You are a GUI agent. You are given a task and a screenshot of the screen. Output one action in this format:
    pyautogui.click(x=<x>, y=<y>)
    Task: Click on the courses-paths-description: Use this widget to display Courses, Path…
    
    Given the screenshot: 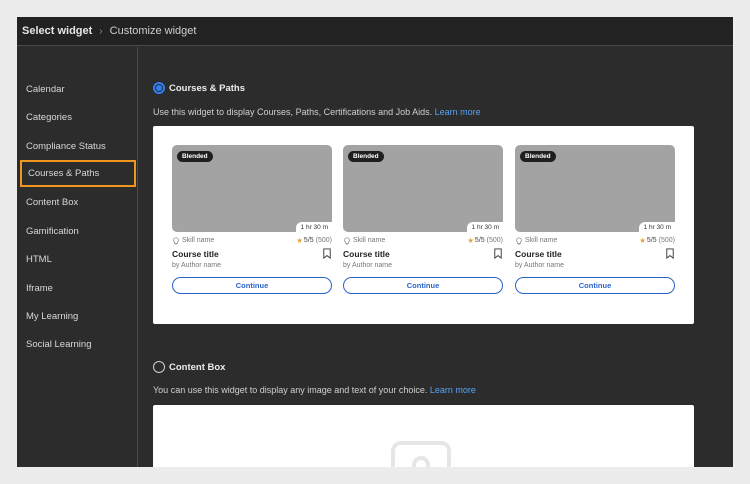 What is the action you would take?
    pyautogui.click(x=317, y=112)
    